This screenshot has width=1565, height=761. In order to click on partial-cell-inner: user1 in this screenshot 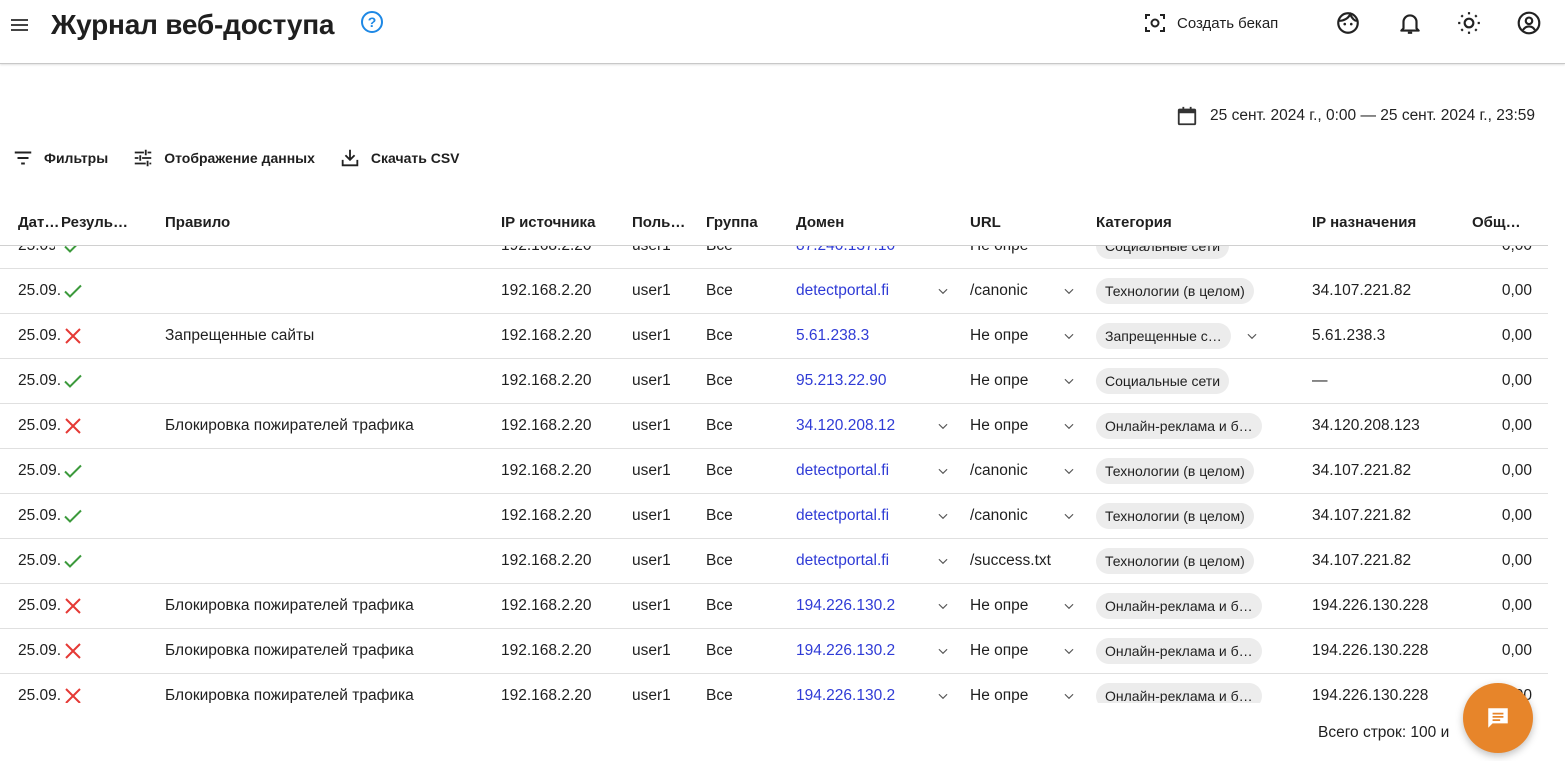, I will do `click(651, 250)`.